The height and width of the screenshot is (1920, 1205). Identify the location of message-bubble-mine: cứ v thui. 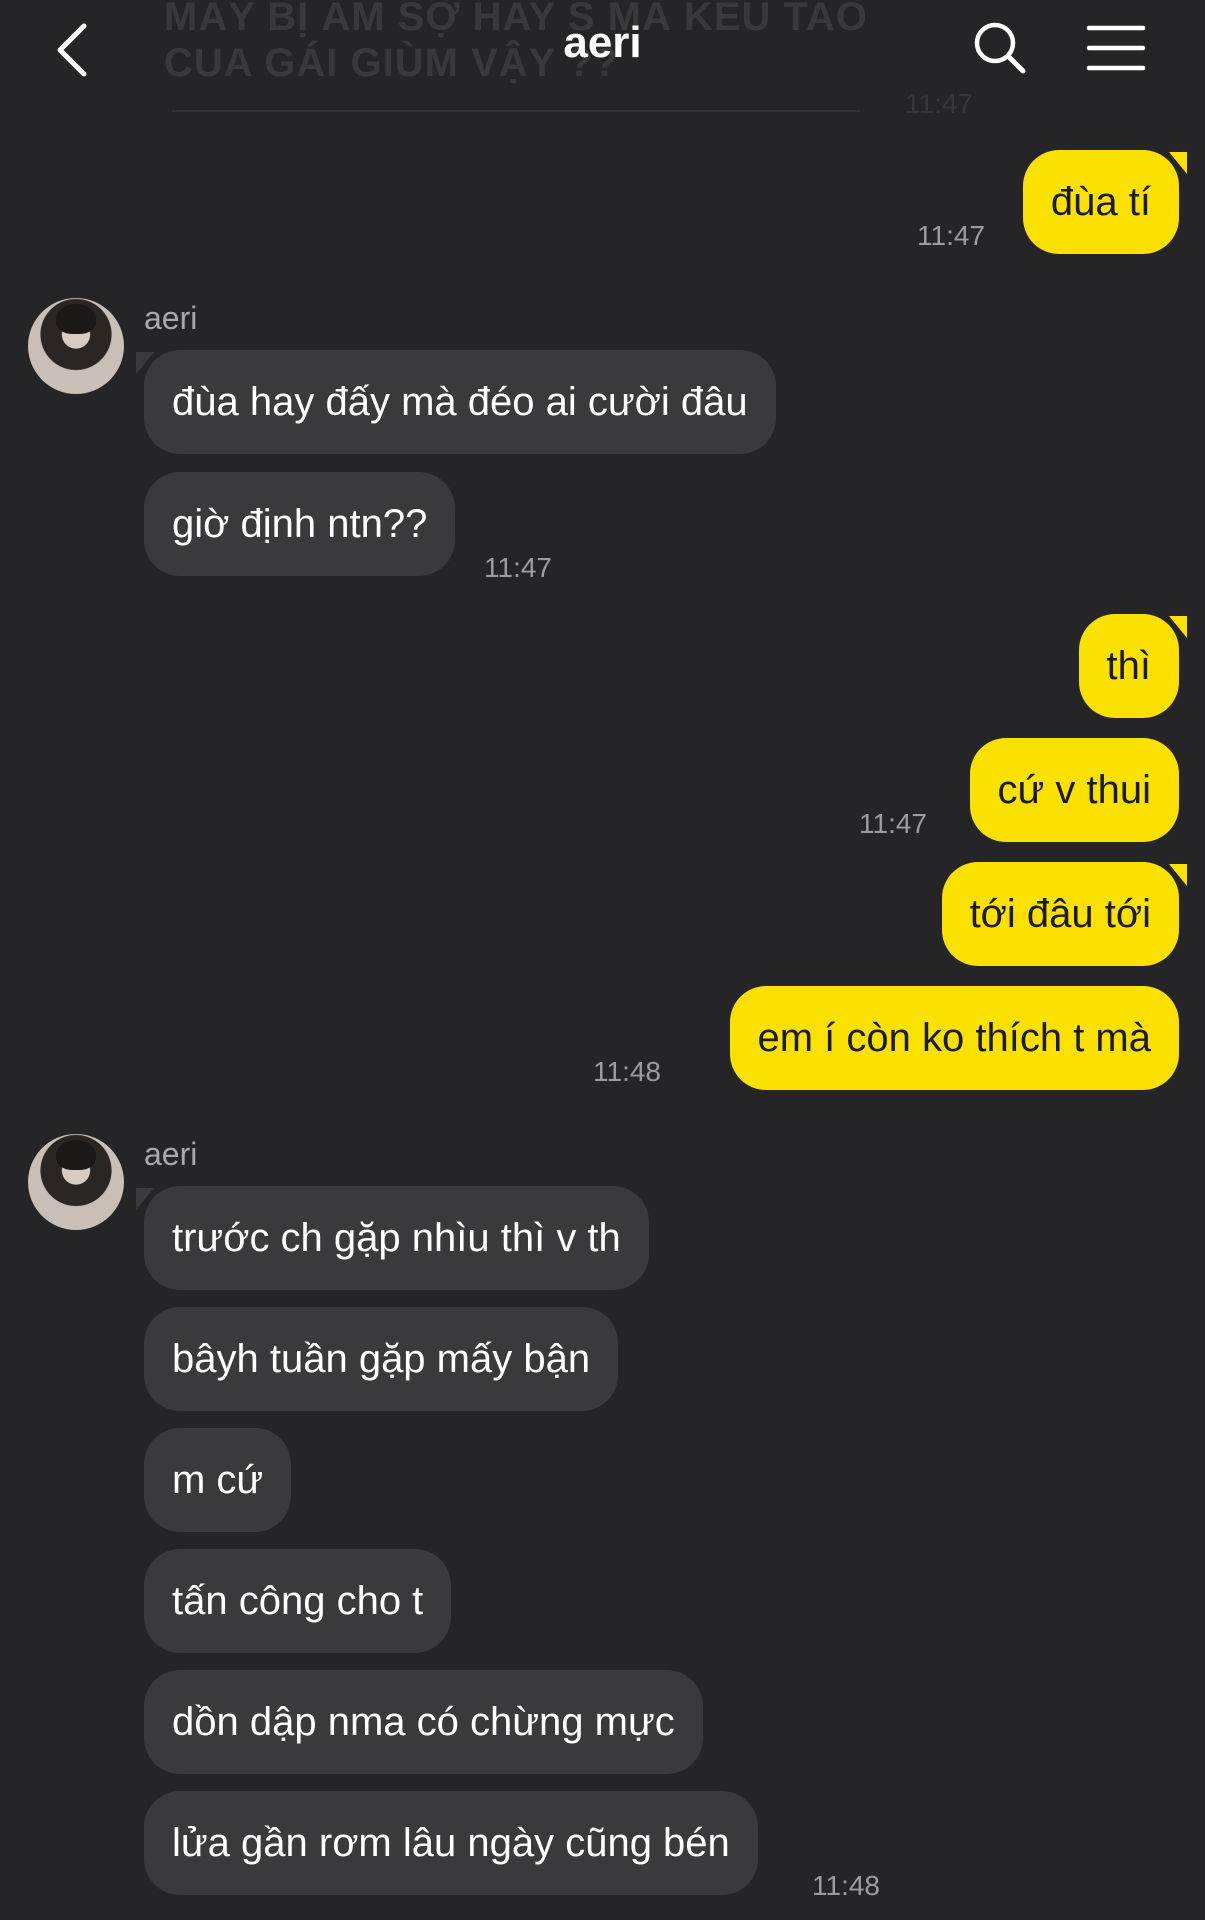
(1074, 790).